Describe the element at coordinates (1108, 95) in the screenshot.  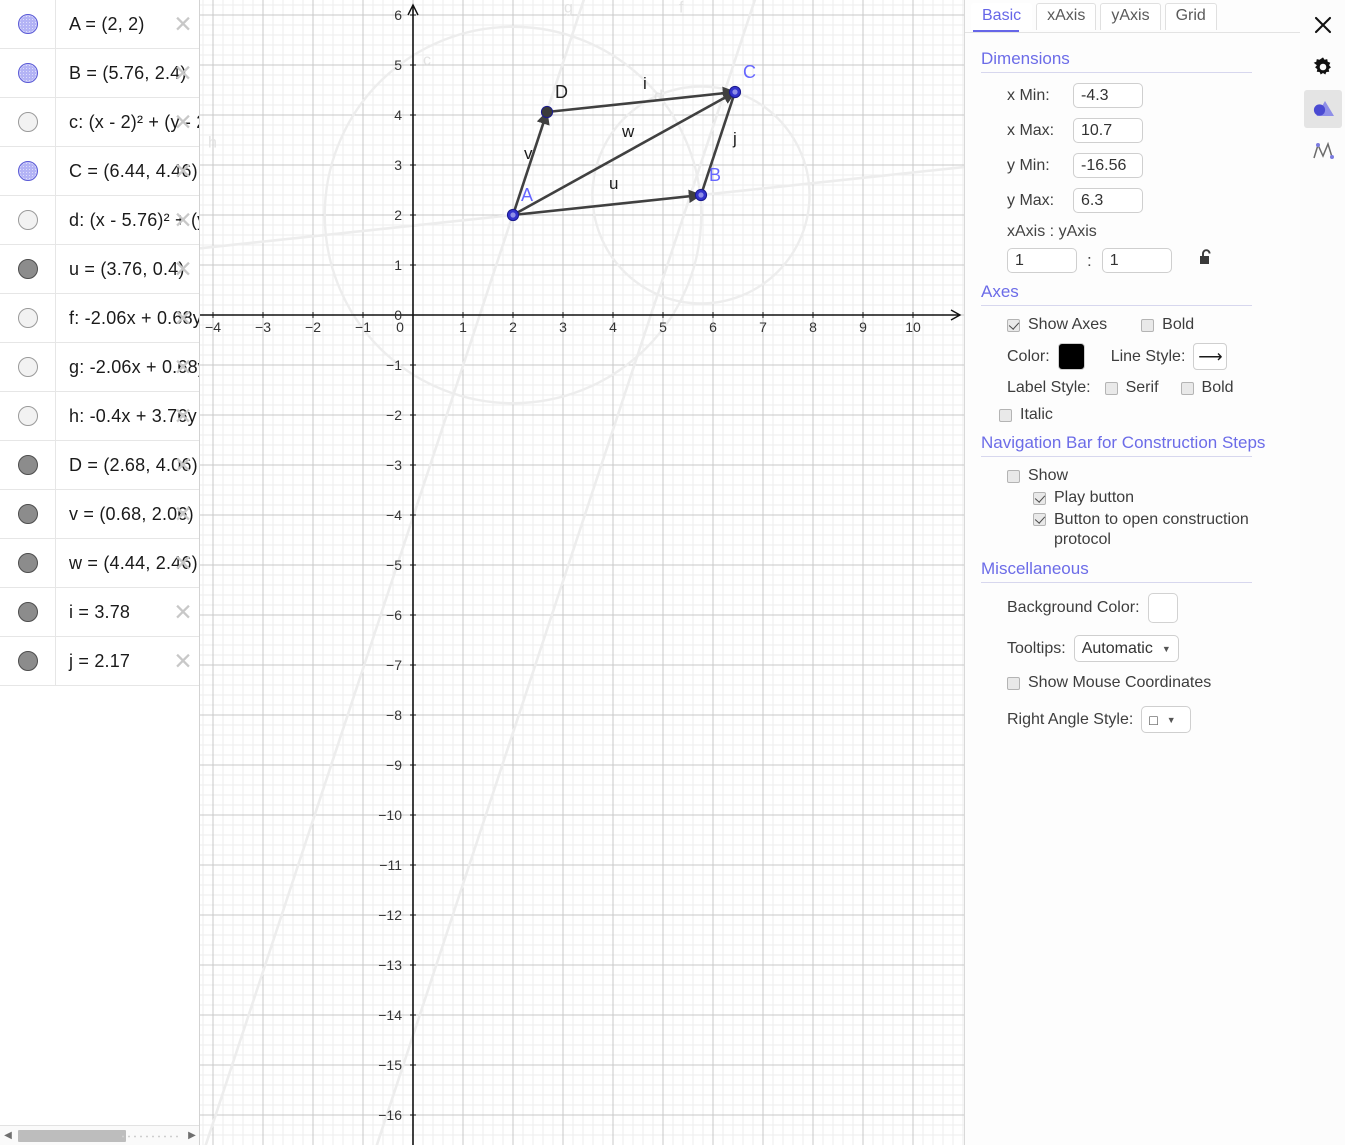
I see `x-min-input` at that location.